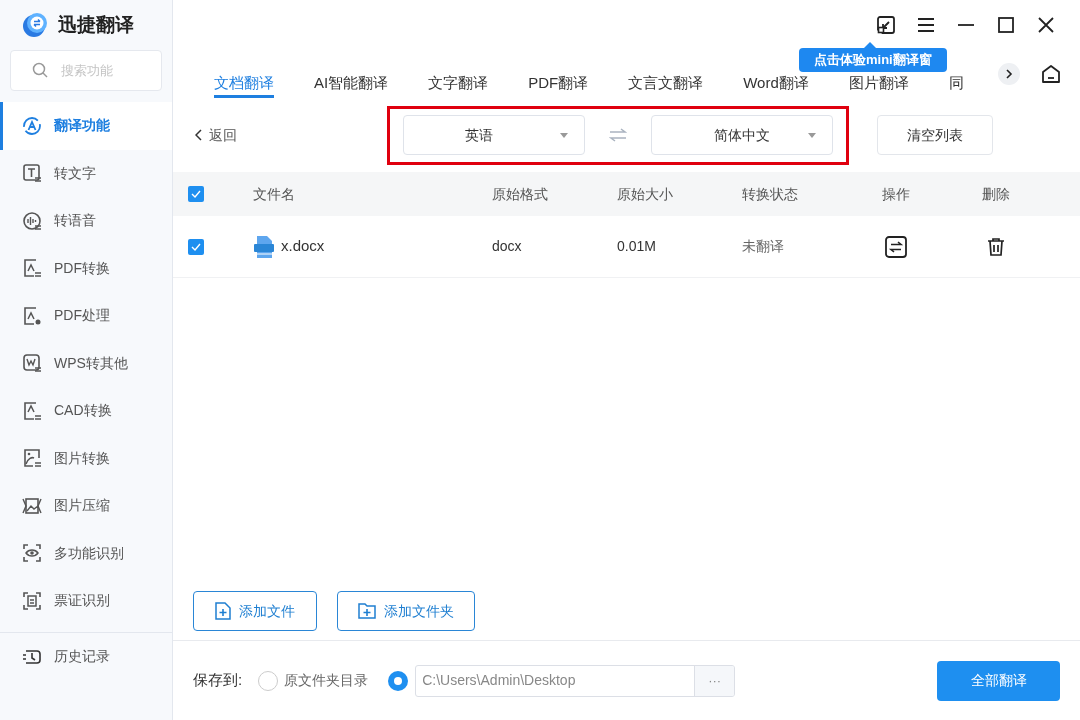 The width and height of the screenshot is (1080, 720). What do you see at coordinates (223, 611) in the screenshot?
I see `add-file-icon` at bounding box center [223, 611].